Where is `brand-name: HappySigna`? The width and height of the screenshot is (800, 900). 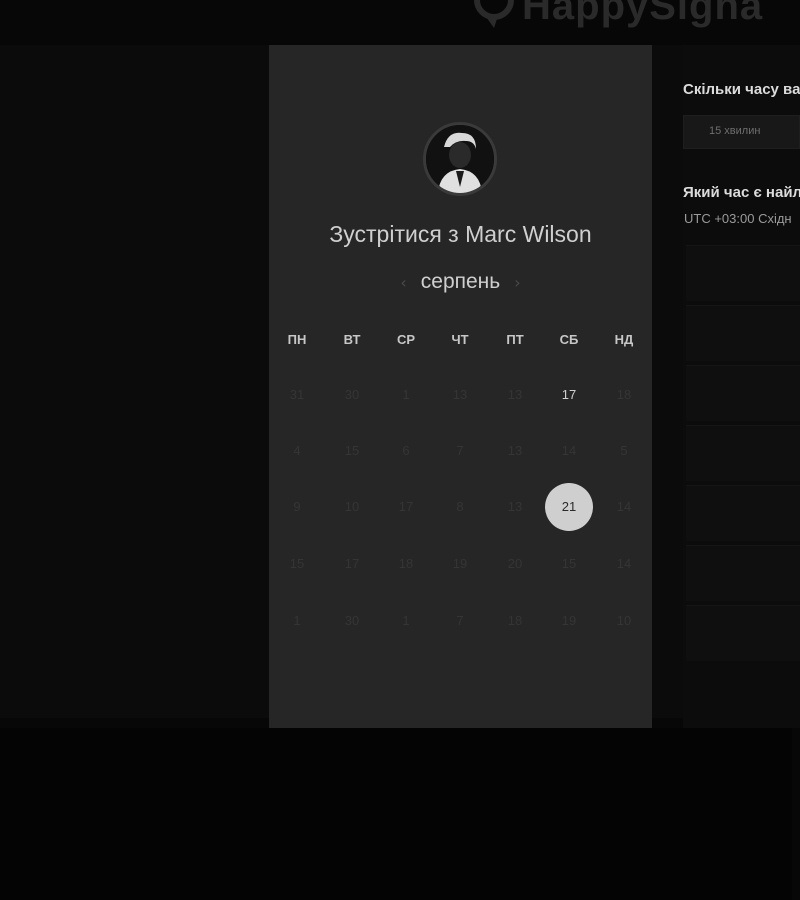 brand-name: HappySigna is located at coordinates (643, 14).